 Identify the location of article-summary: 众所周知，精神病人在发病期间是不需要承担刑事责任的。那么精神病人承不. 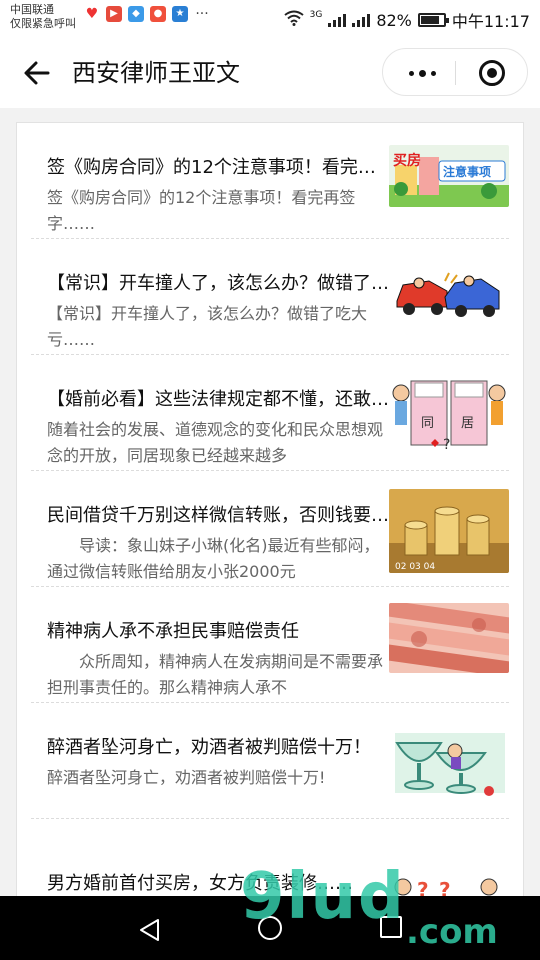
(215, 674).